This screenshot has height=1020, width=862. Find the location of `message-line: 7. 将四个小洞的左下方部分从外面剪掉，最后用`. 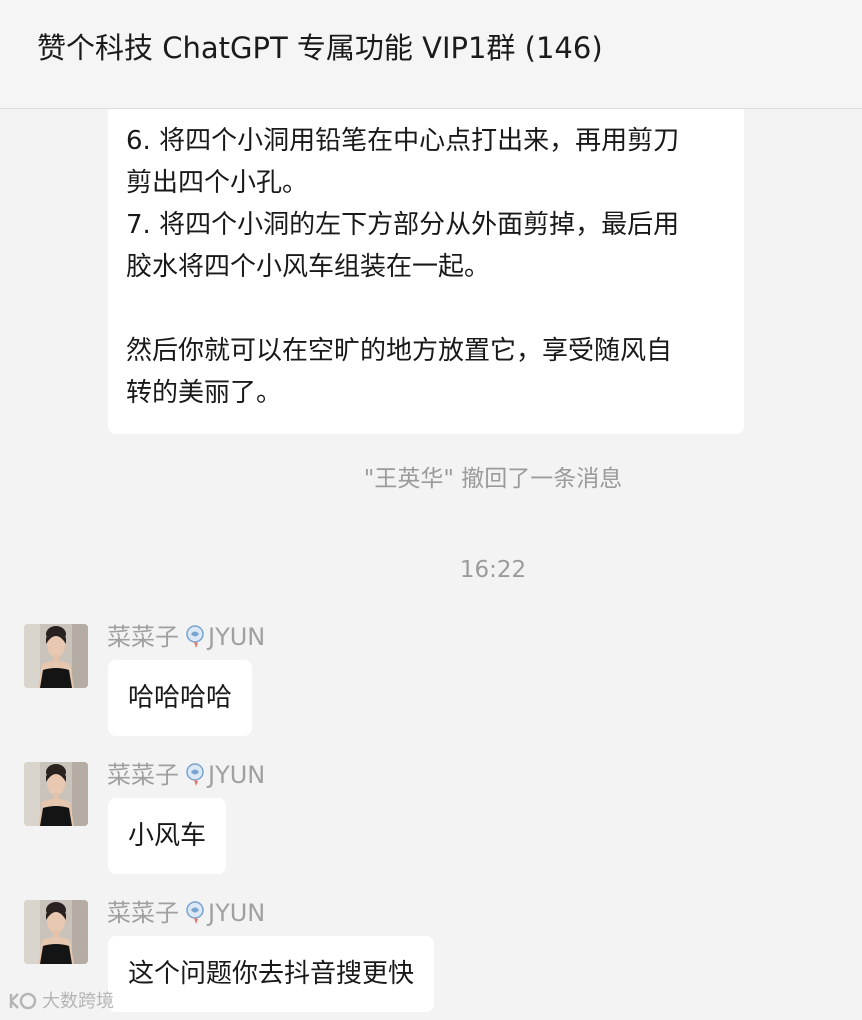

message-line: 7. 将四个小洞的左下方部分从外面剪掉，最后用 is located at coordinates (403, 225).